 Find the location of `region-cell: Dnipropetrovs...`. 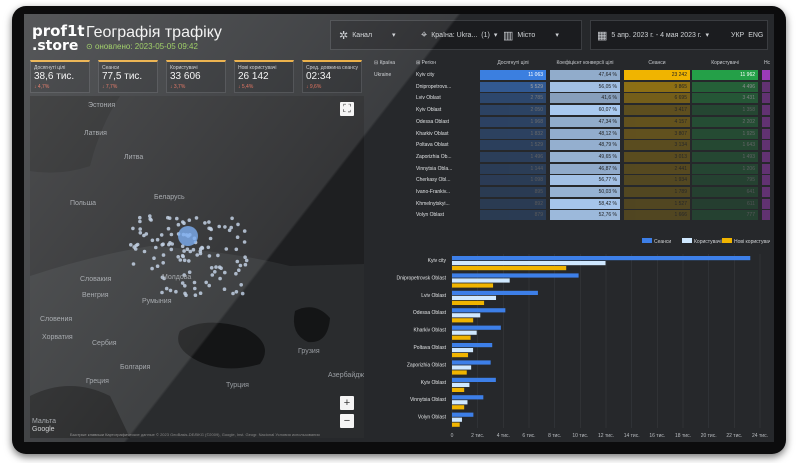

region-cell: Dnipropetrovs... is located at coordinates (448, 87).